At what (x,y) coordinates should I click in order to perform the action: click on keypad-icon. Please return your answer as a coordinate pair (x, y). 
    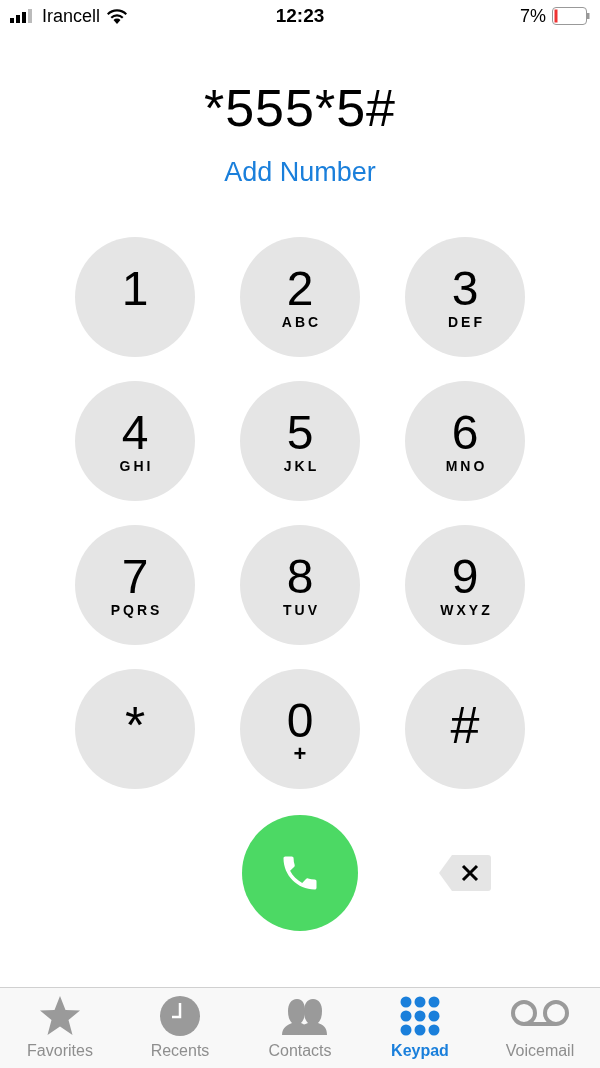
    Looking at the image, I should click on (420, 1016).